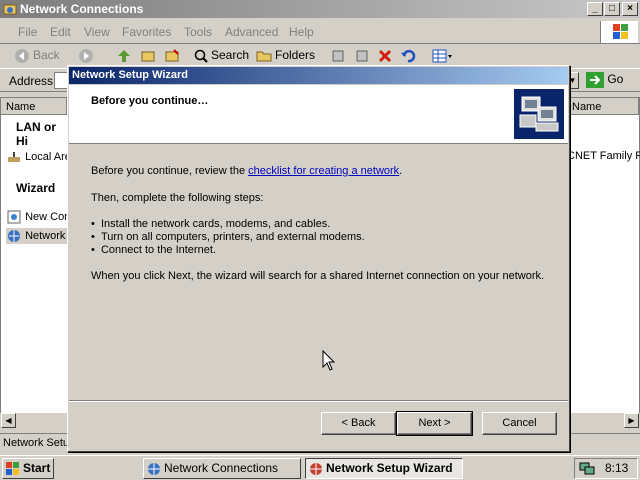 This screenshot has width=640, height=480. I want to click on start-label: Start, so click(37, 468).